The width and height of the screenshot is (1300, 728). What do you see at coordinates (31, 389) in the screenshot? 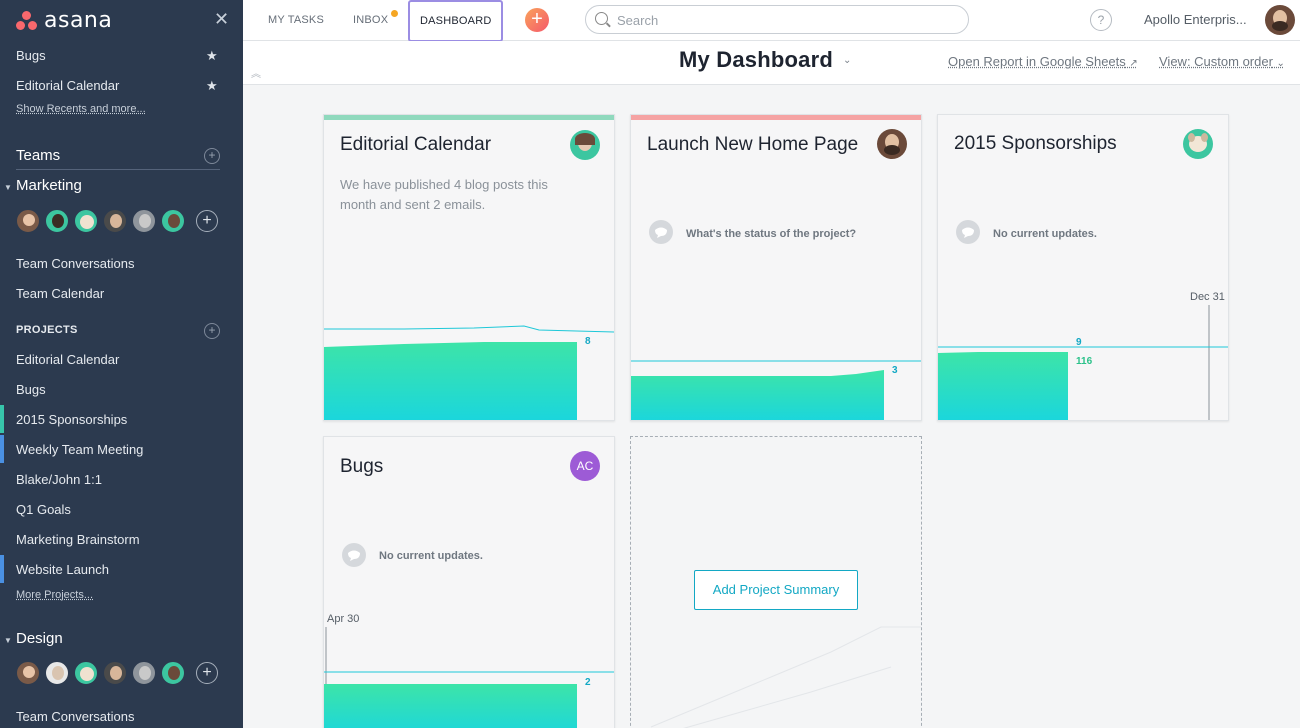
I see `project-item-bugs: Bugs` at bounding box center [31, 389].